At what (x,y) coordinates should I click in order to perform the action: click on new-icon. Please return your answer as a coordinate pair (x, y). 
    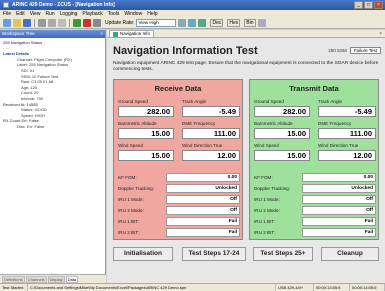
    Looking at the image, I should click on (7, 23).